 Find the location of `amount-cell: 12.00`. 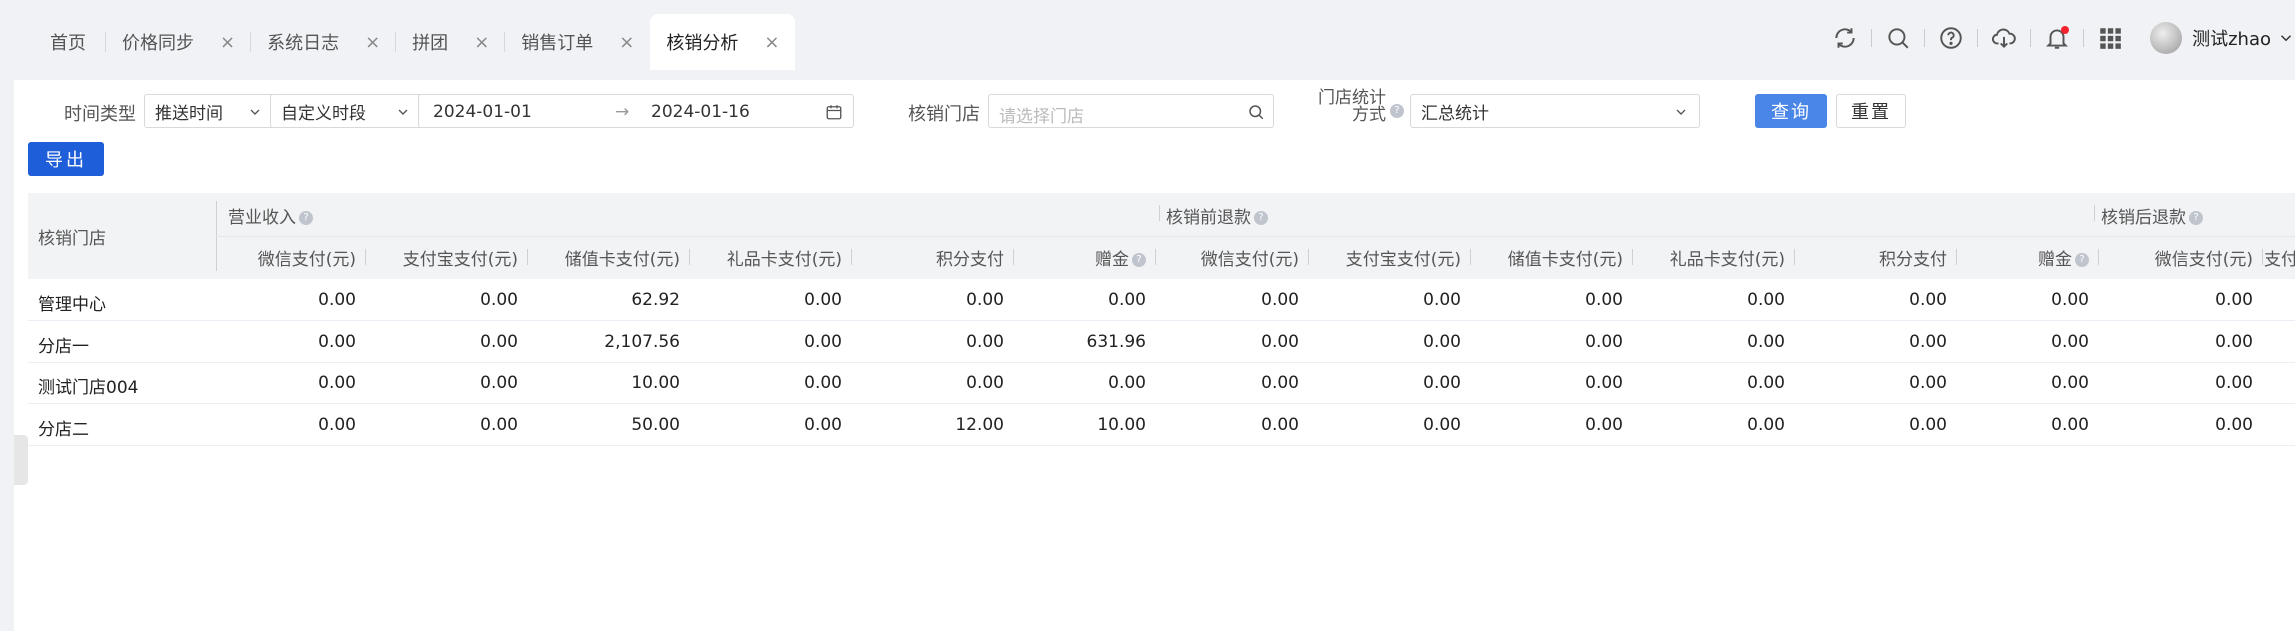

amount-cell: 12.00 is located at coordinates (979, 424).